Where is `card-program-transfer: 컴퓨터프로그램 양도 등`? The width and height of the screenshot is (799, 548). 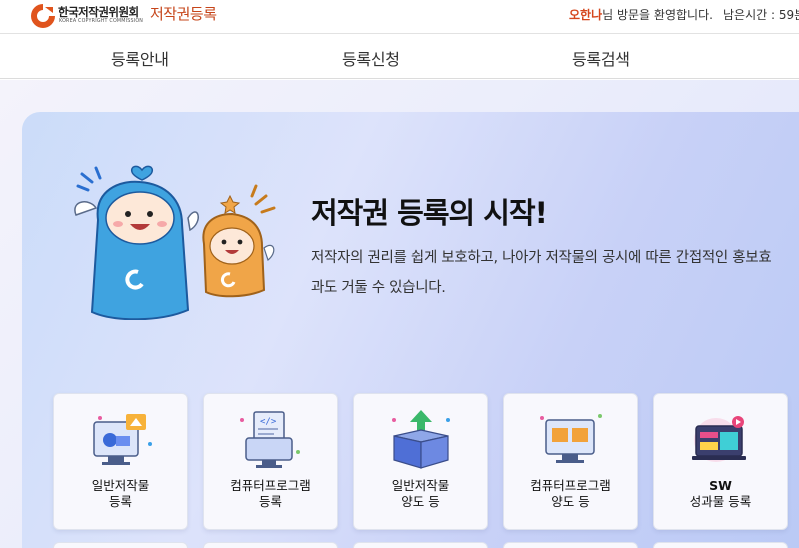 card-program-transfer: 컴퓨터프로그램 양도 등 is located at coordinates (570, 461).